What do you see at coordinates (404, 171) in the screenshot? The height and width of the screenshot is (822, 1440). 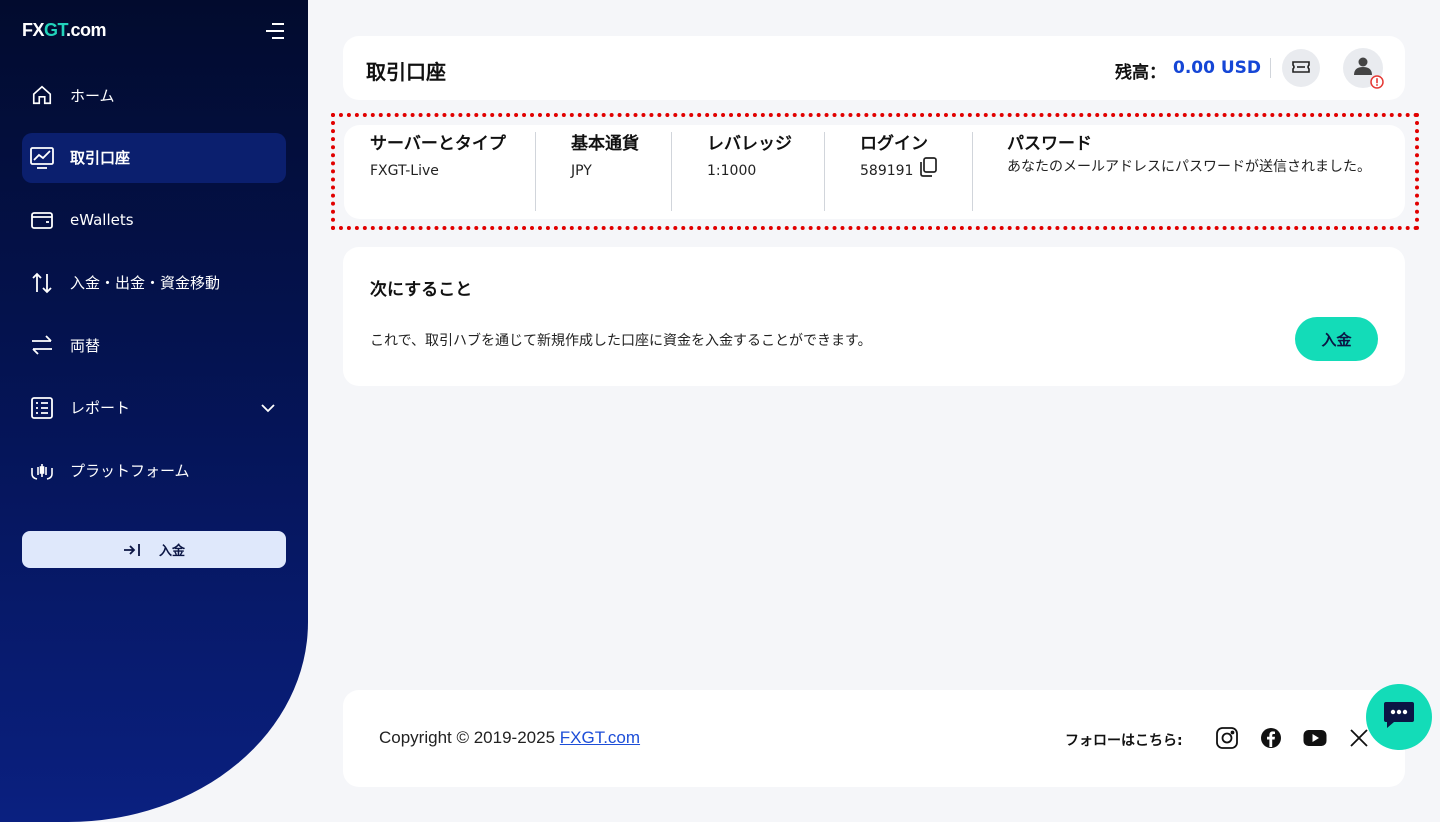 I see `server-value: FXGT-Live` at bounding box center [404, 171].